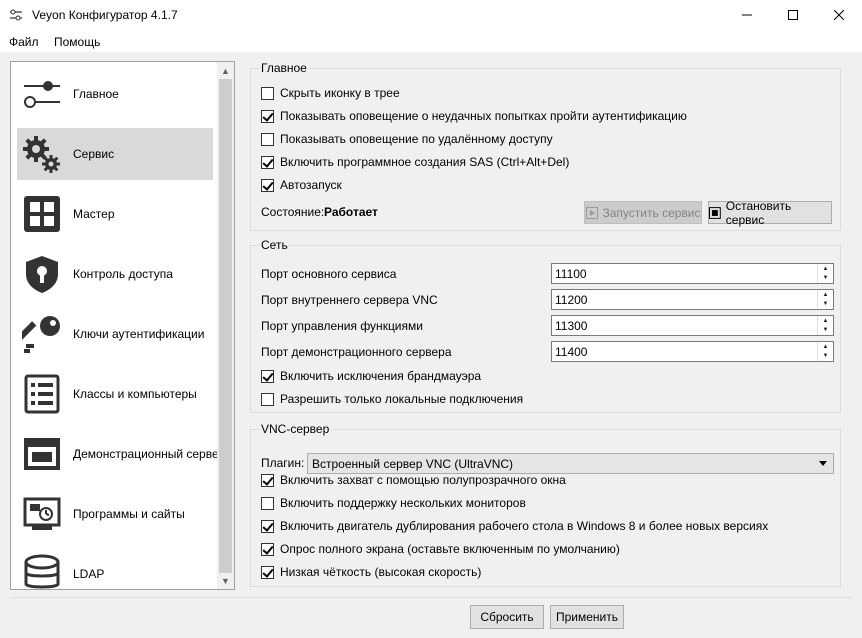 Image resolution: width=862 pixels, height=638 pixels. What do you see at coordinates (507, 617) in the screenshot?
I see `reset-button: Сбросить` at bounding box center [507, 617].